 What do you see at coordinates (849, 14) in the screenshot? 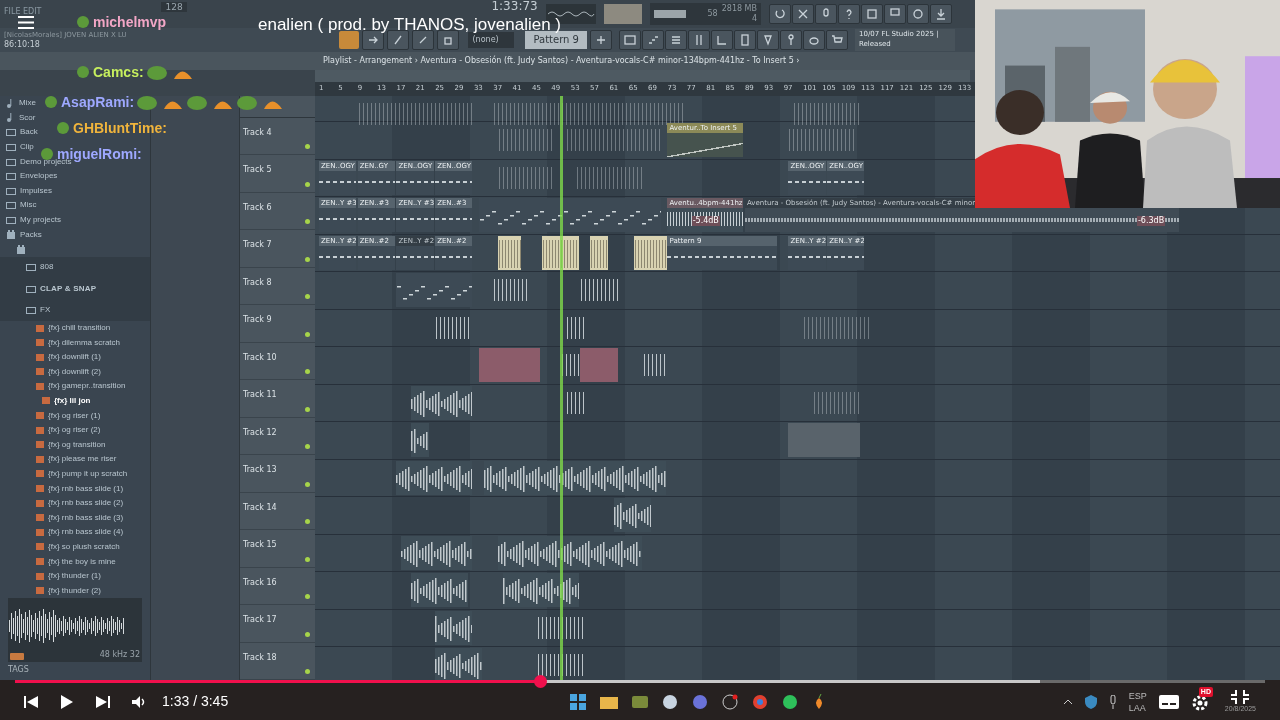
I see `help-icon` at bounding box center [849, 14].